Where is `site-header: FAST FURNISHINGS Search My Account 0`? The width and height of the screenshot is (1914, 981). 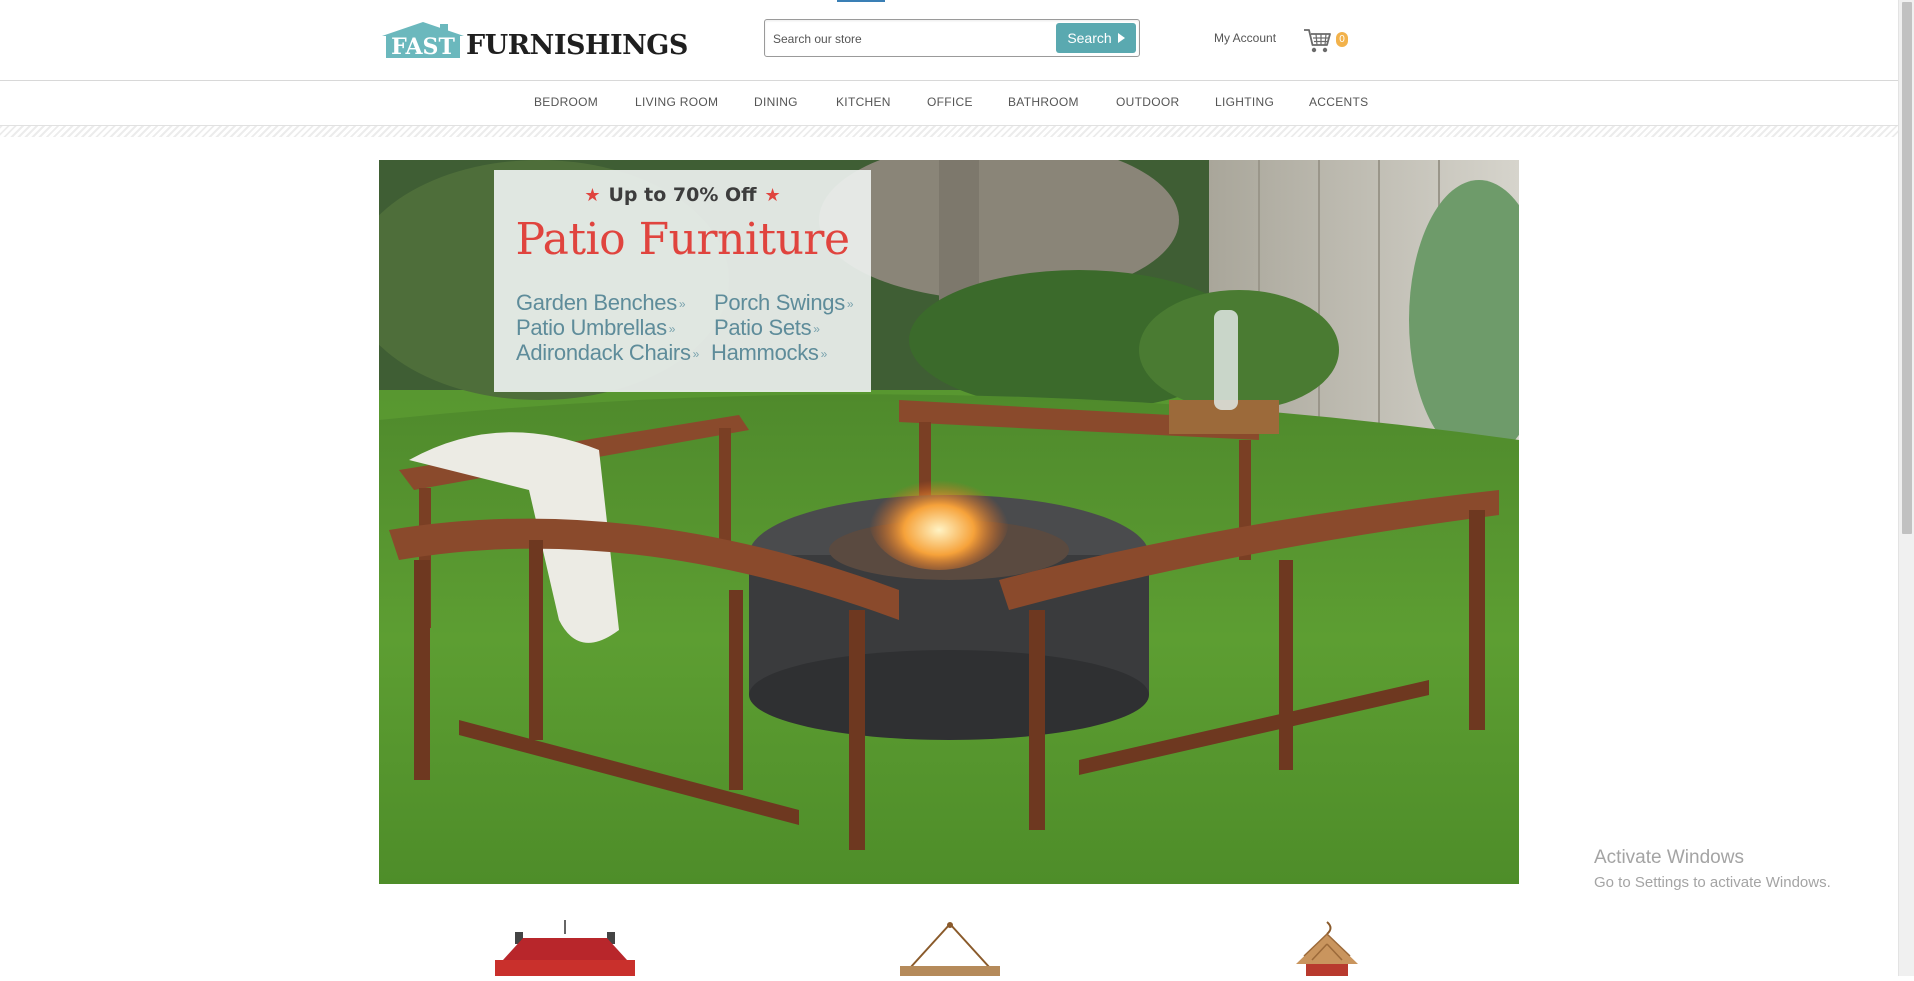 site-header: FAST FURNISHINGS Search My Account 0 is located at coordinates (949, 40).